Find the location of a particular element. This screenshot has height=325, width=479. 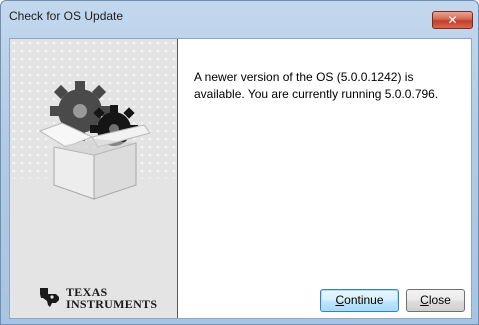

continue-button-accel: C is located at coordinates (340, 300).